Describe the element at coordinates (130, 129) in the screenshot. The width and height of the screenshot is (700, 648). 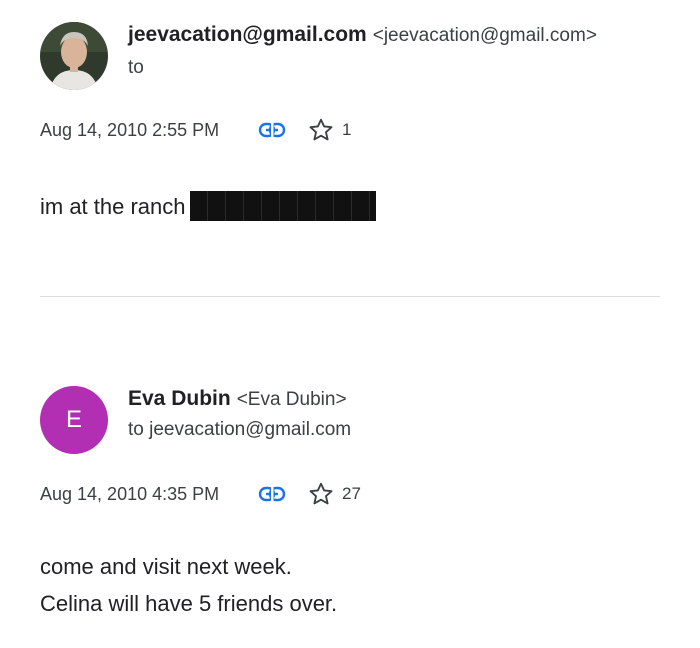
I see `timestamp: Aug 14, 2010 2:55 PM` at that location.